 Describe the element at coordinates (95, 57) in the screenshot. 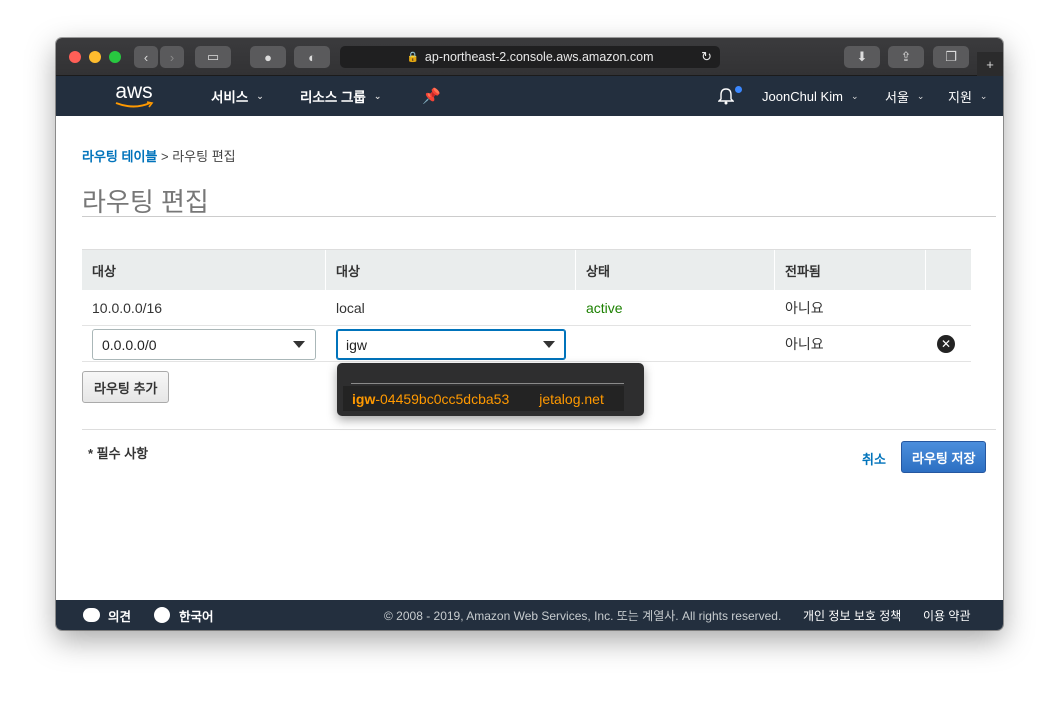

I see `minimize-window-button` at that location.